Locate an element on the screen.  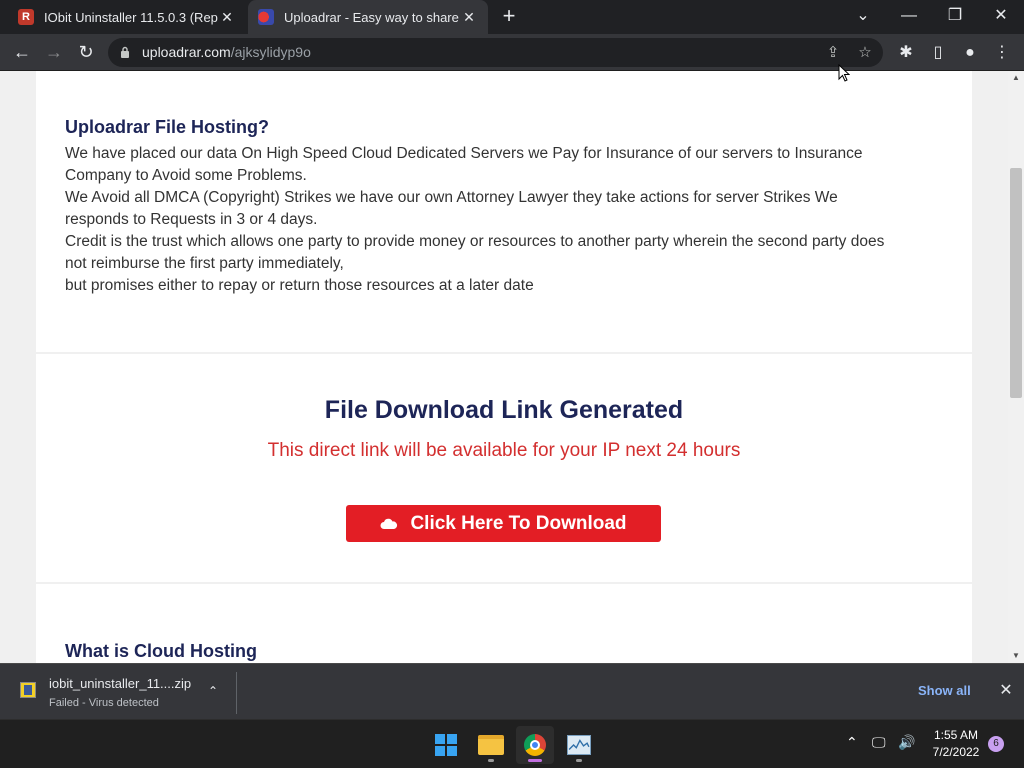
url-path: /ajksylidyp9o is located at coordinates (270, 52).